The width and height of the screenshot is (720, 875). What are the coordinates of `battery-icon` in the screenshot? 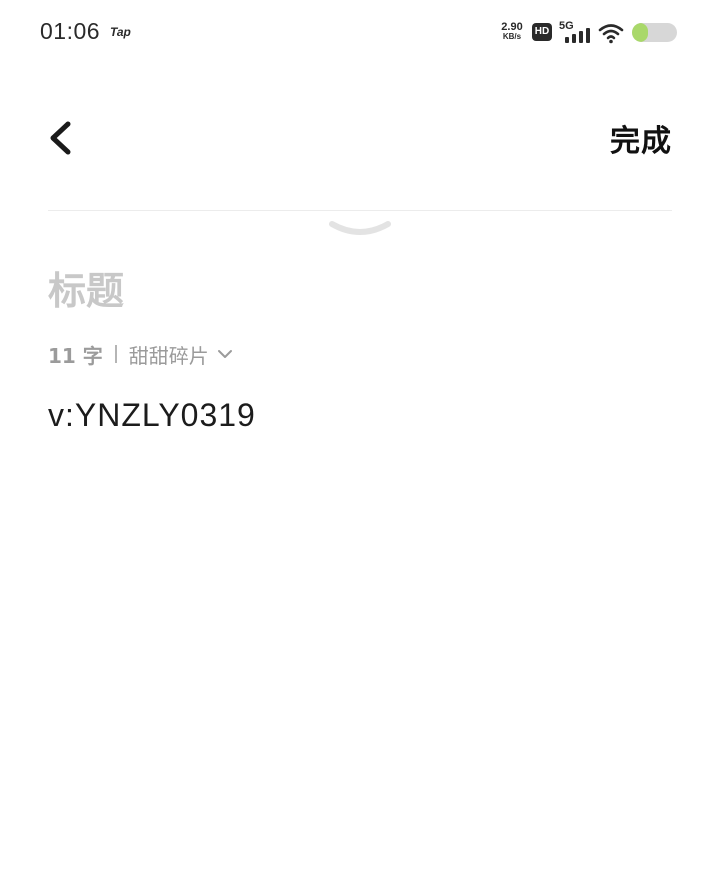 It's located at (654, 32).